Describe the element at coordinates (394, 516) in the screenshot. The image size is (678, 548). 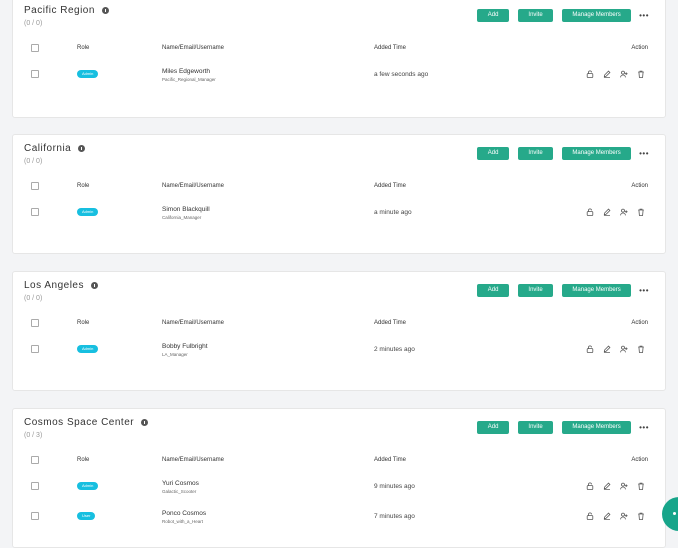
I see `added-time: 7 minutes ago` at that location.